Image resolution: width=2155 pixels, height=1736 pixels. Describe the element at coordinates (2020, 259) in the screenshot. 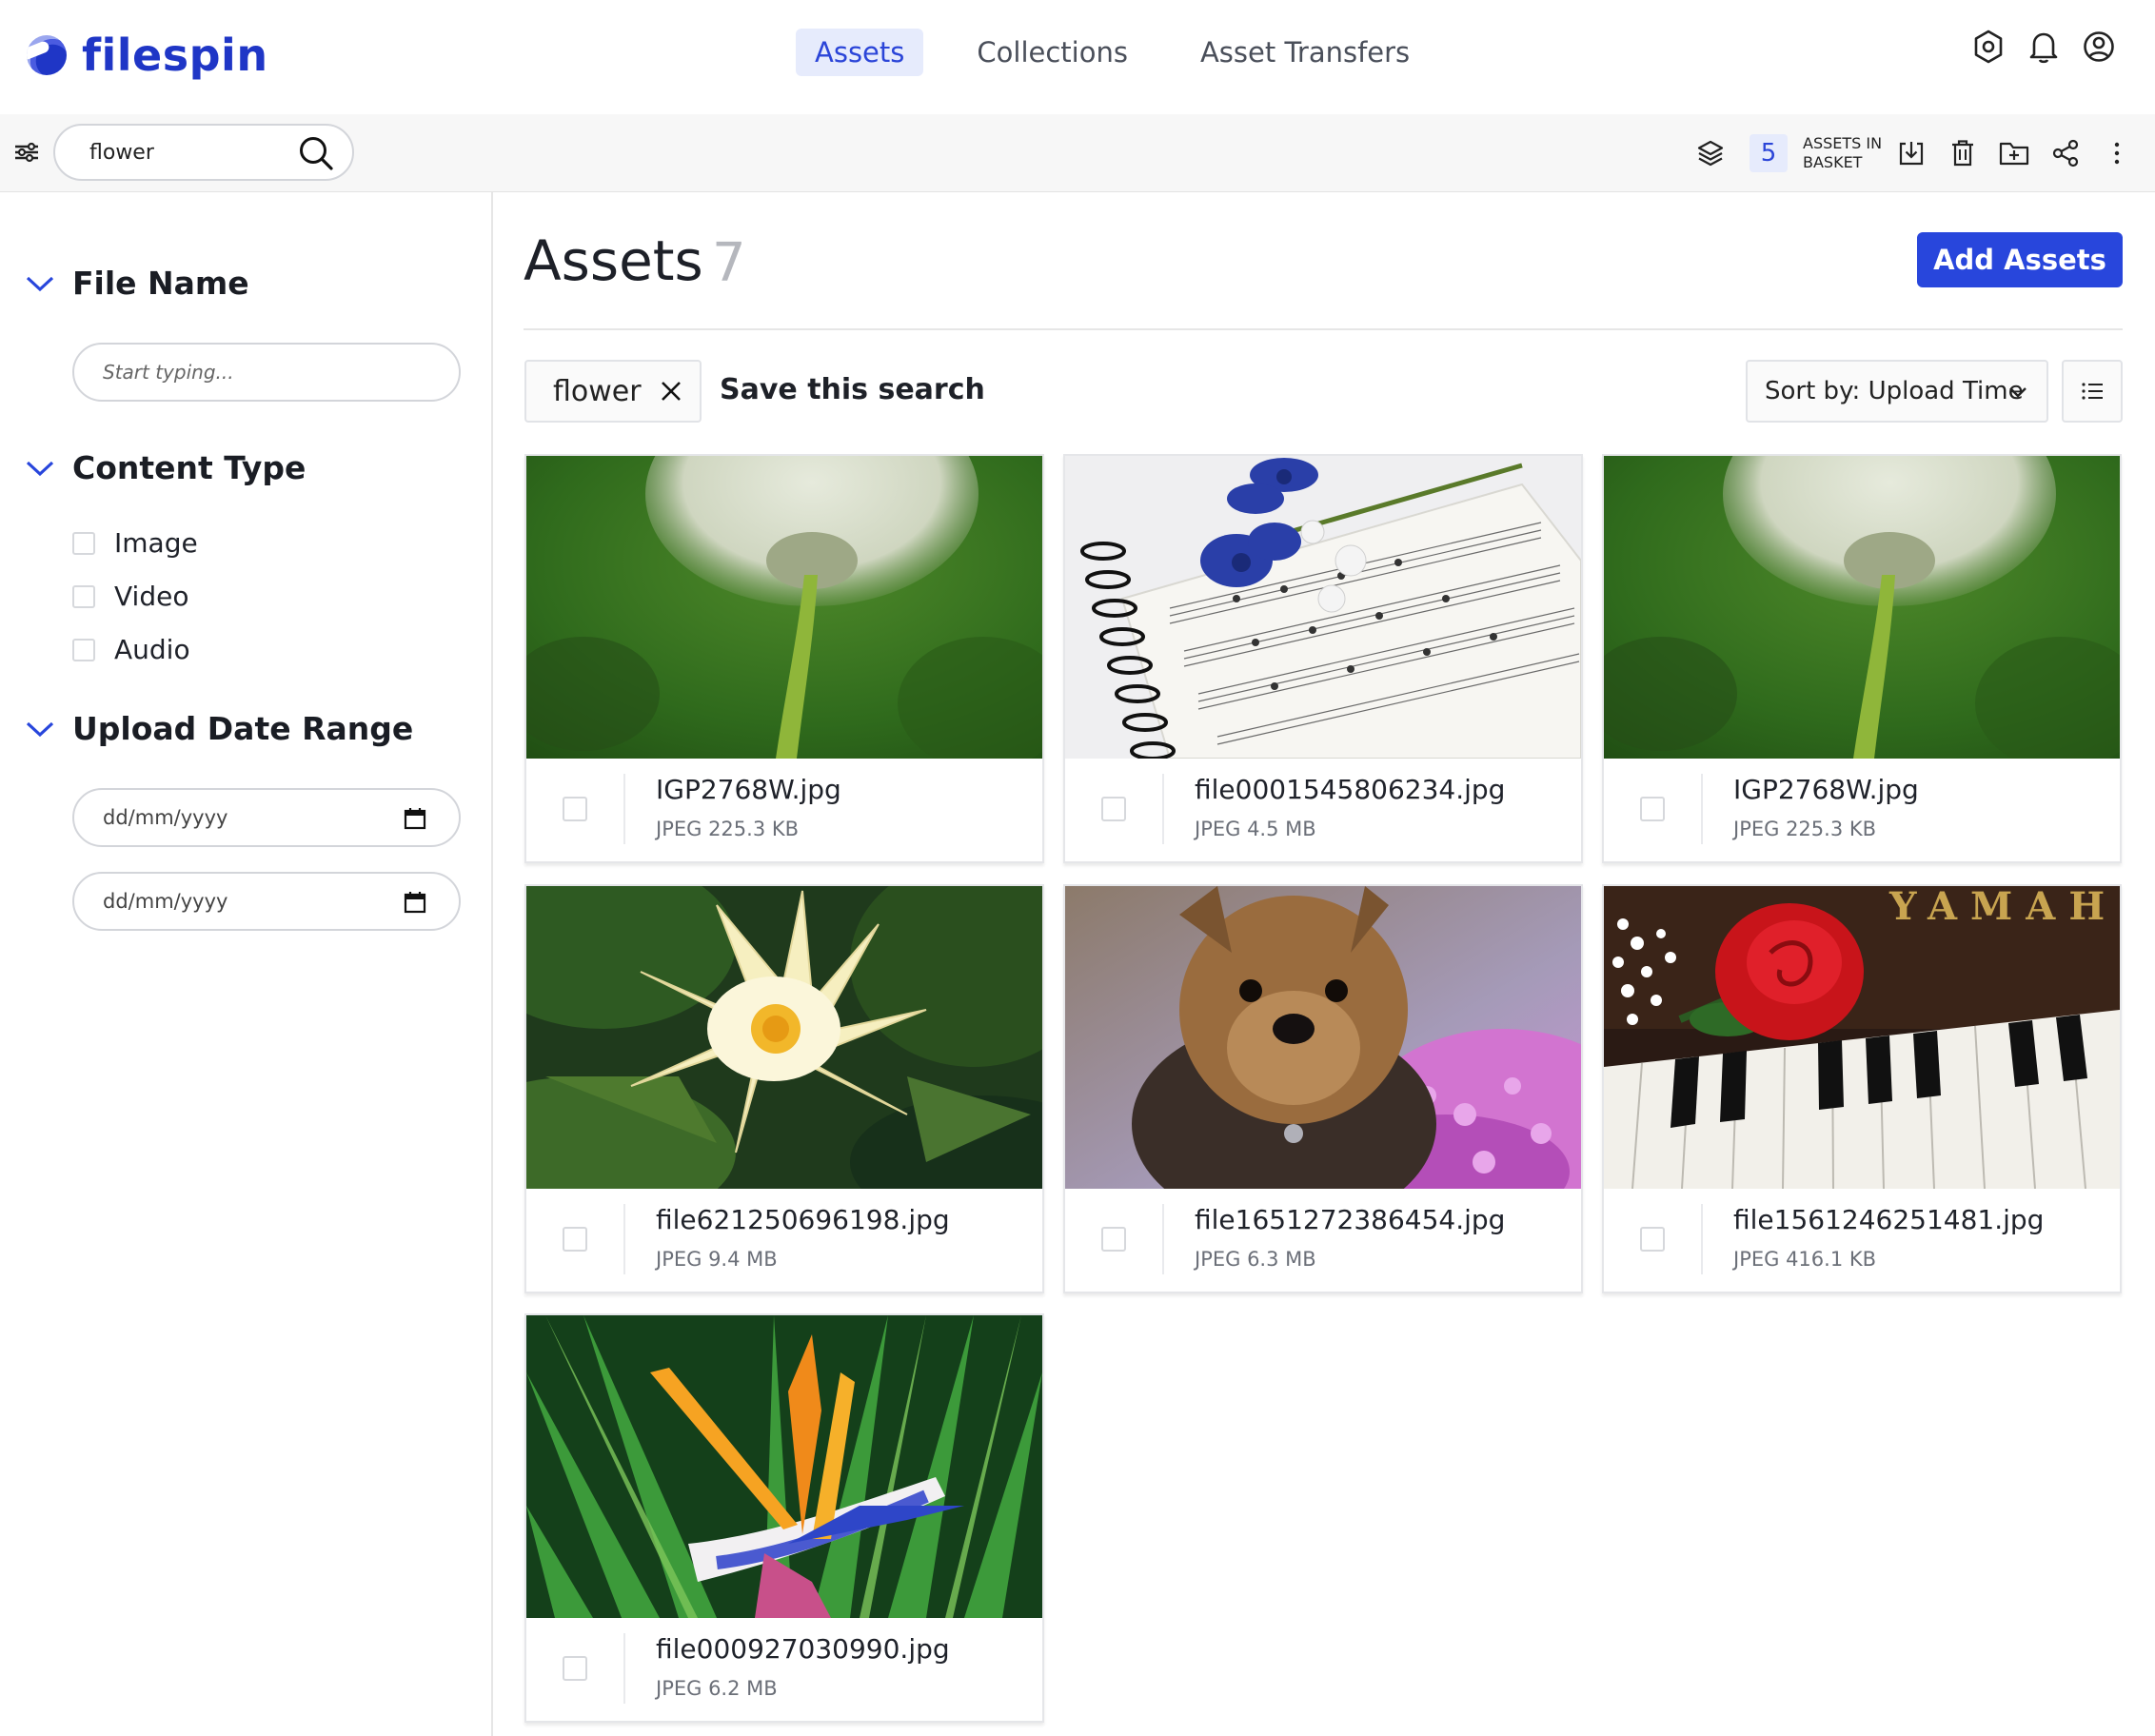

I see `add-assets-button: Add Assets` at that location.